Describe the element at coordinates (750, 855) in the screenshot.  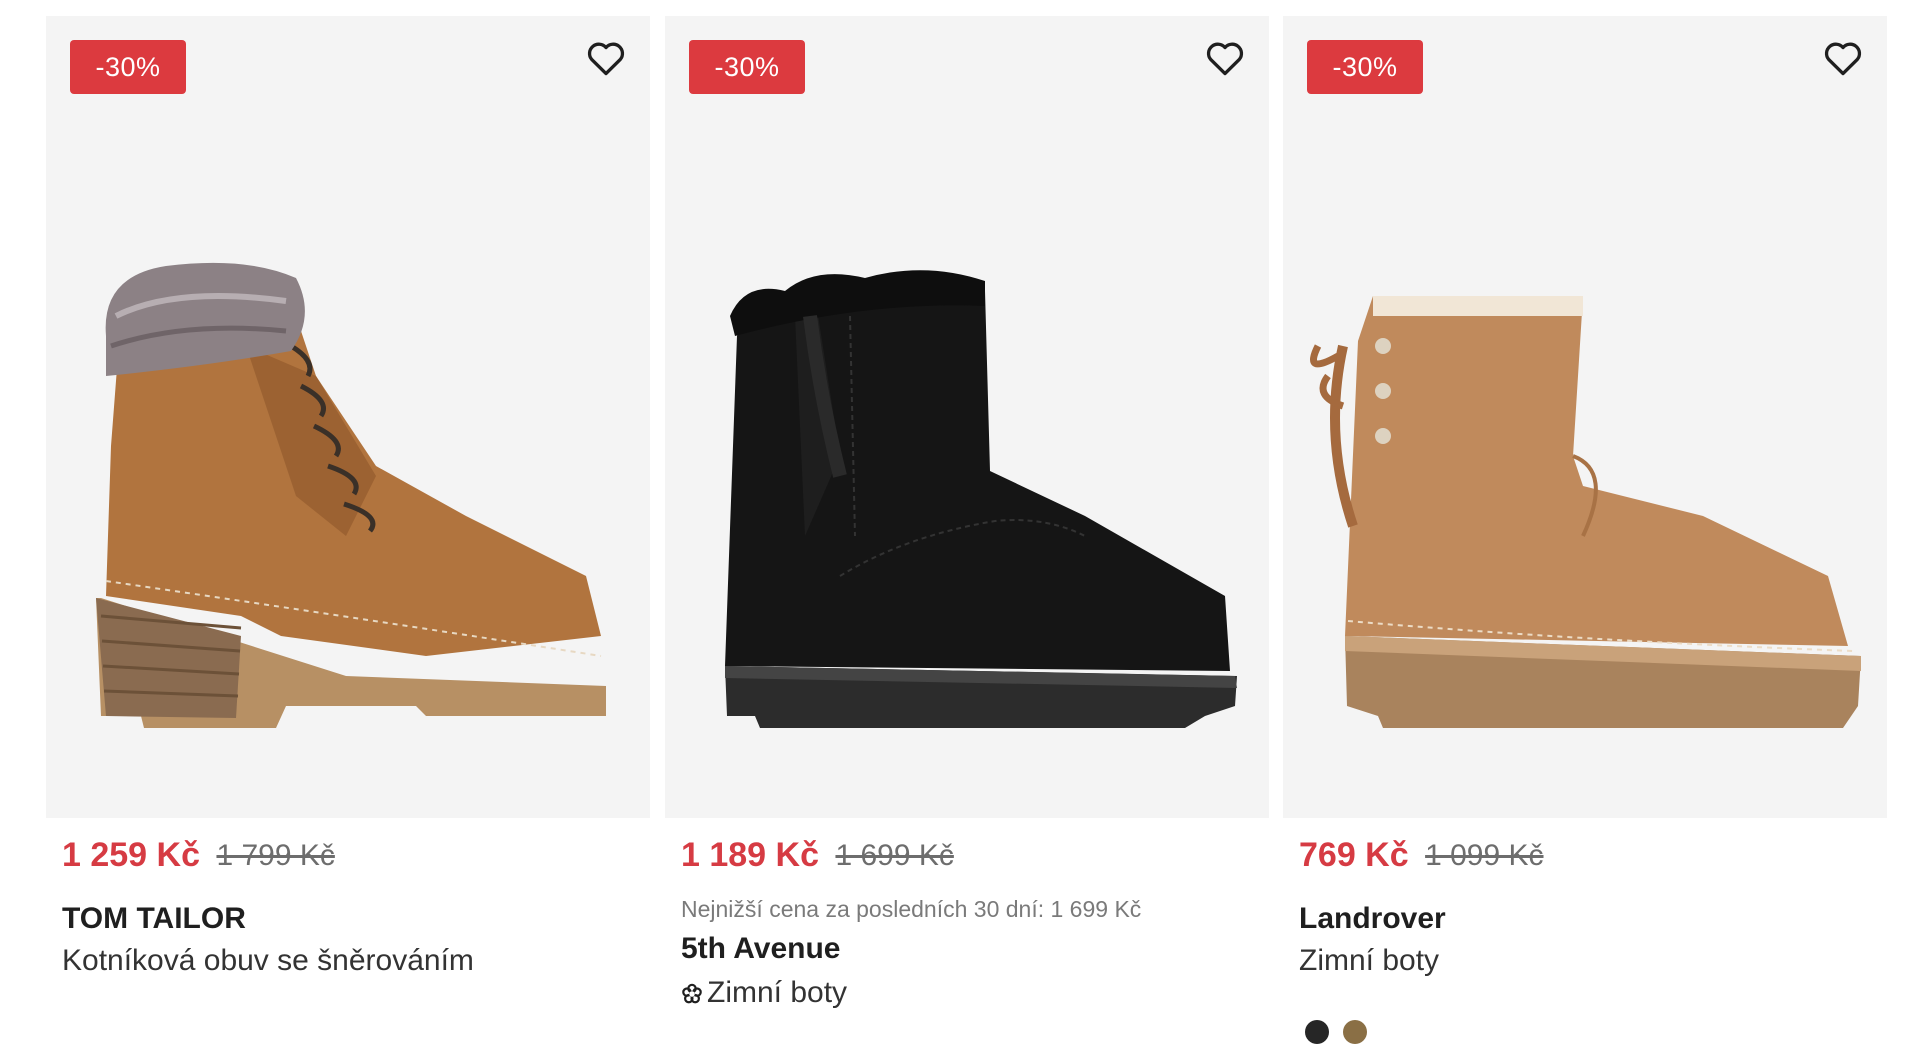
I see `price-current: 1 189 Kč` at that location.